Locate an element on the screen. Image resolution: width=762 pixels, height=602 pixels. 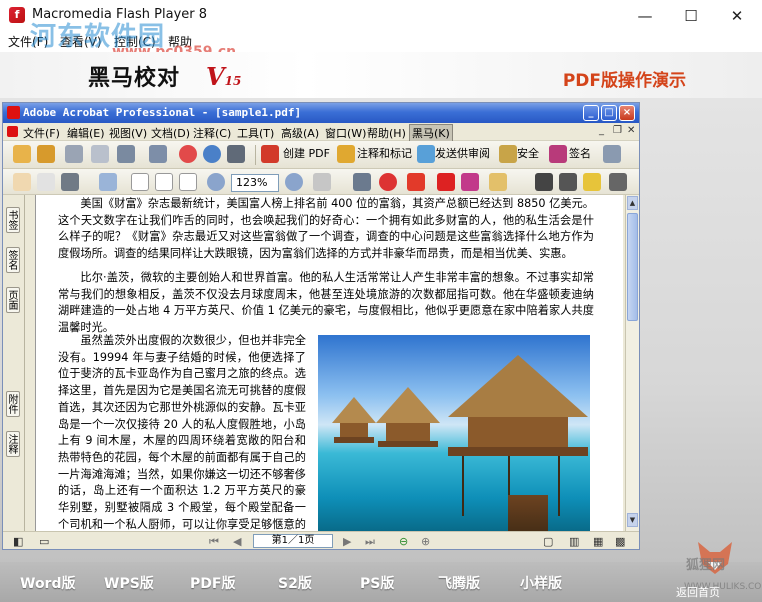
page-indicator: 第1／1页 is located at coordinates (293, 541).